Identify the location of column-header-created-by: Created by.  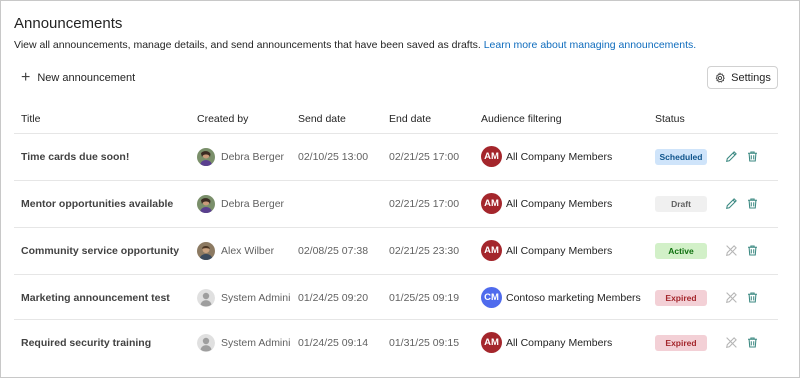
(222, 119).